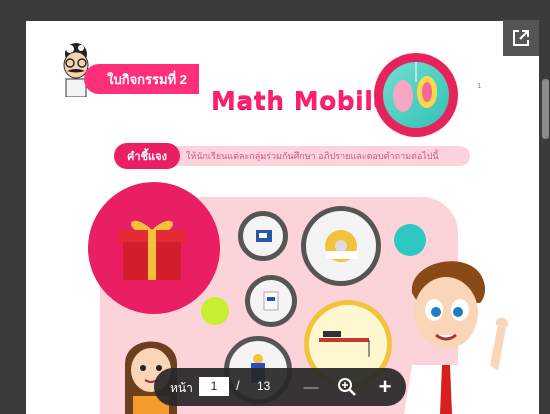 This screenshot has height=414, width=550. I want to click on instruction-badge: คำชี้แจง, so click(147, 156).